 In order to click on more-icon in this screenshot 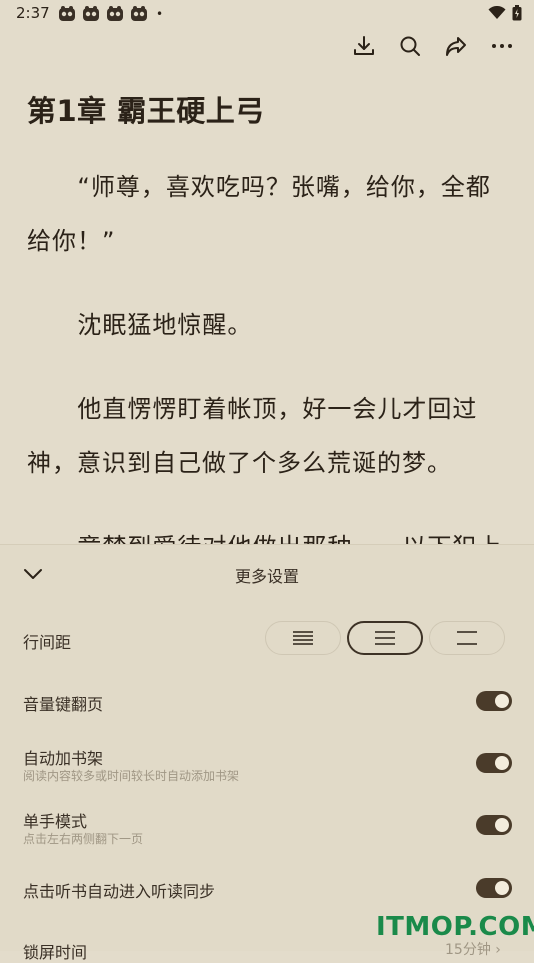, I will do `click(502, 46)`.